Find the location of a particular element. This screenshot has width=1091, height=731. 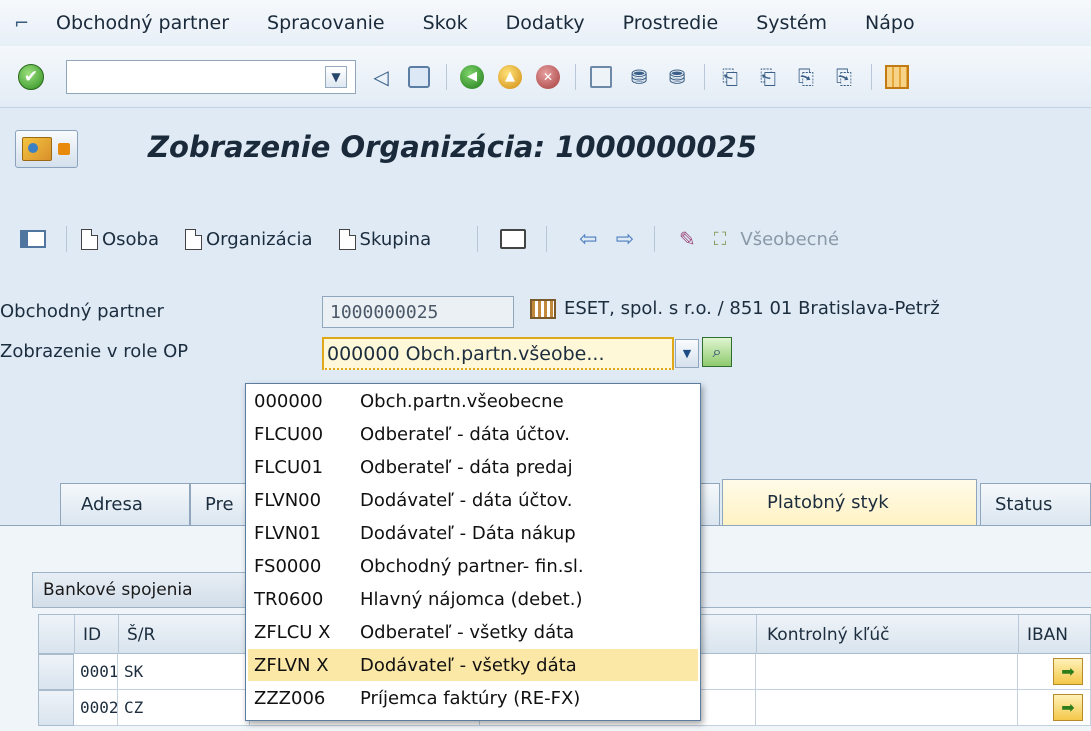

cell-id: 0002 is located at coordinates (96, 708).